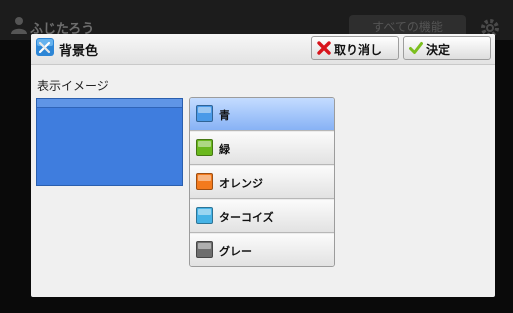  I want to click on cancel-x-icon, so click(324, 48).